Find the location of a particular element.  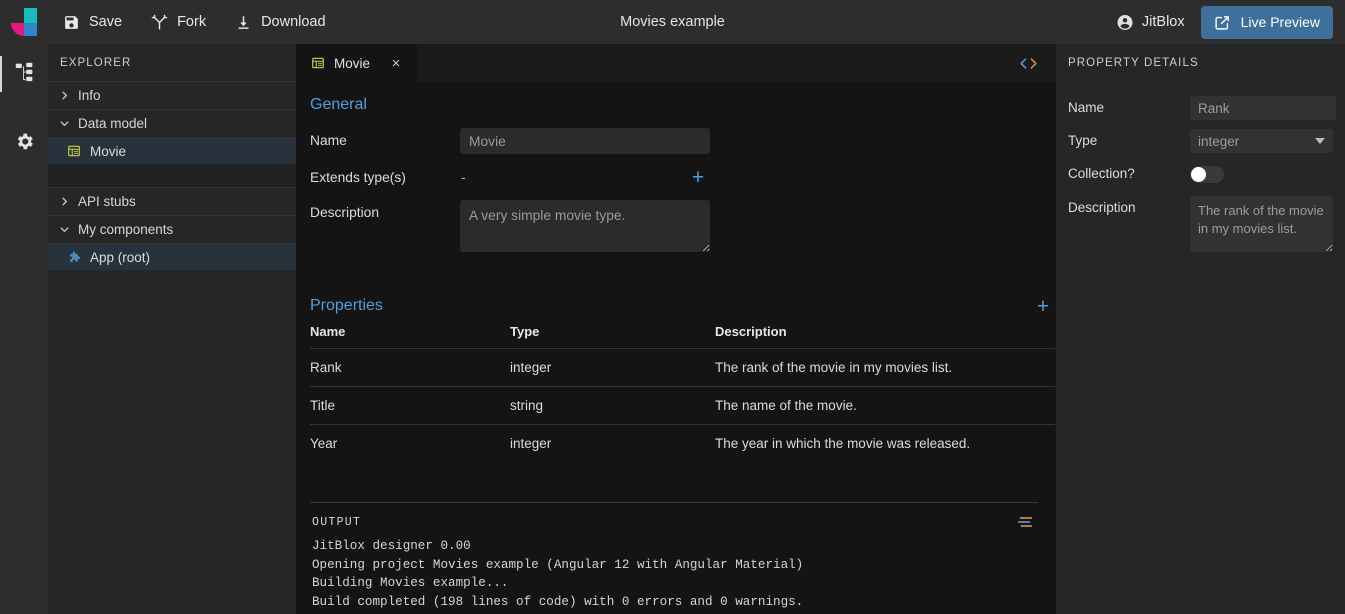

name-row: Name is located at coordinates (674, 141).